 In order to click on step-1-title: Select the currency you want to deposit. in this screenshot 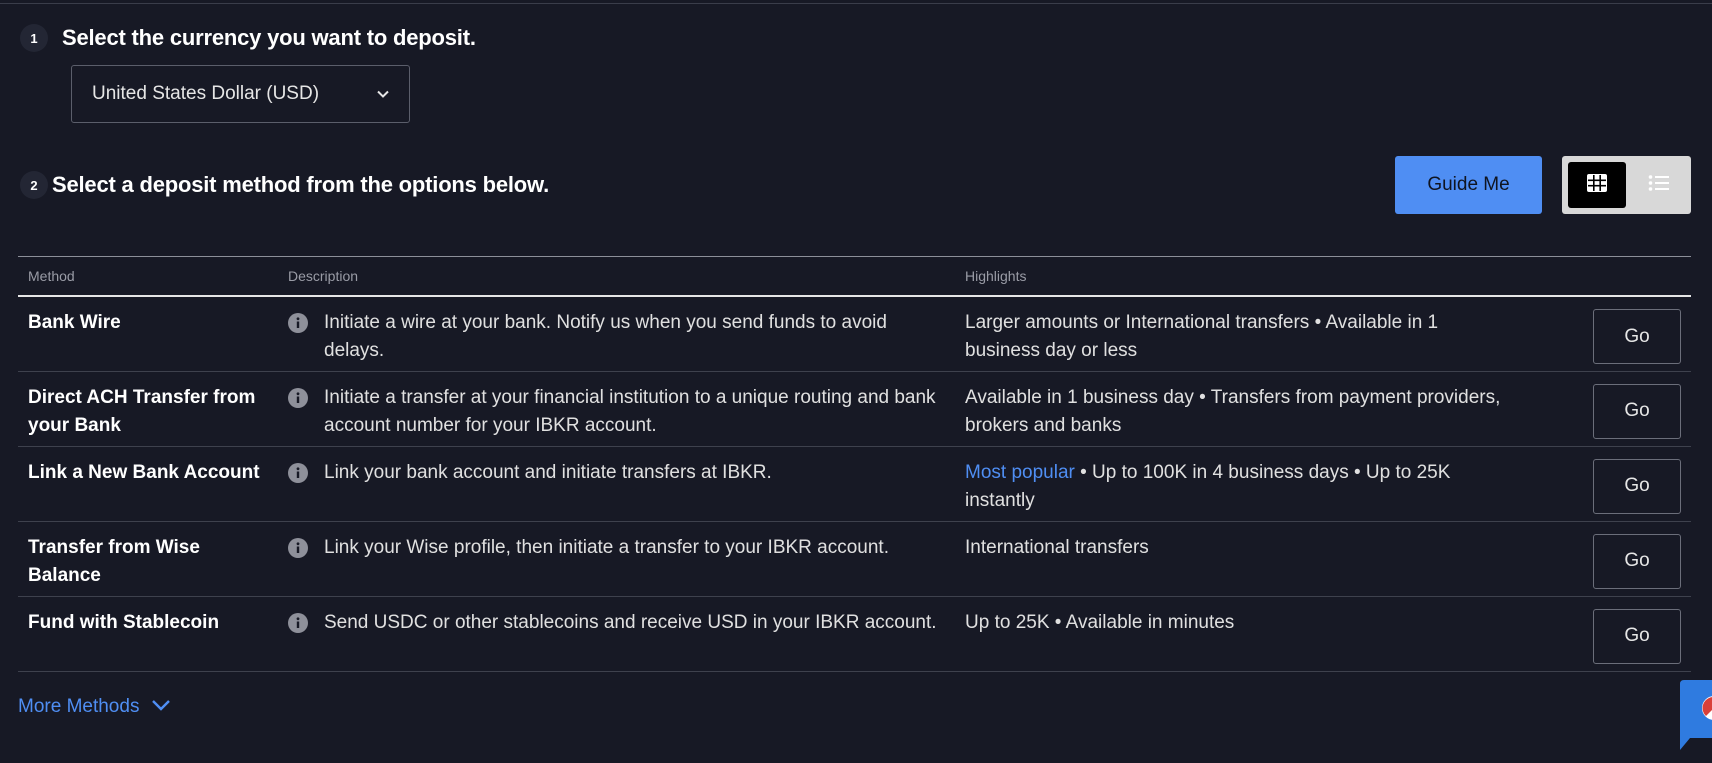, I will do `click(269, 37)`.